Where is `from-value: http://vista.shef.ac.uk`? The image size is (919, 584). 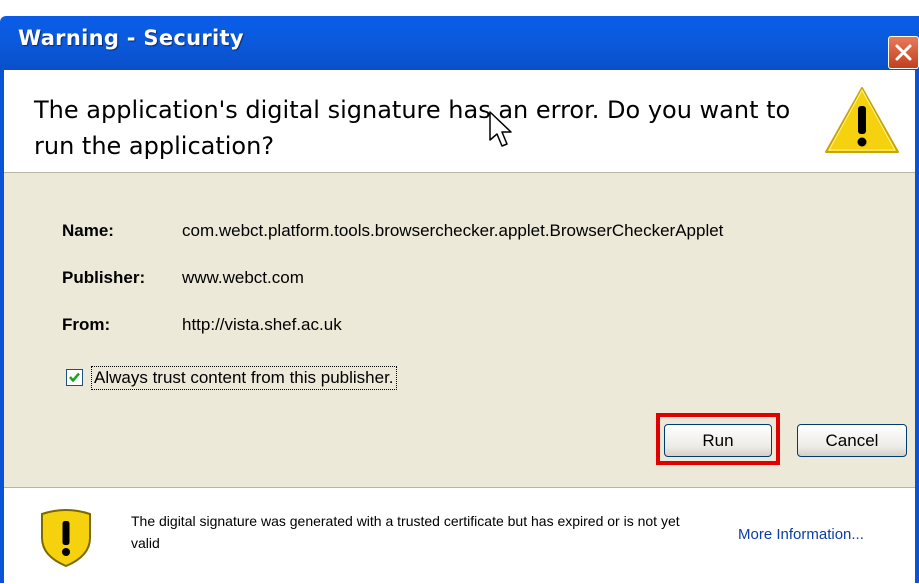
from-value: http://vista.shef.ac.uk is located at coordinates (262, 324).